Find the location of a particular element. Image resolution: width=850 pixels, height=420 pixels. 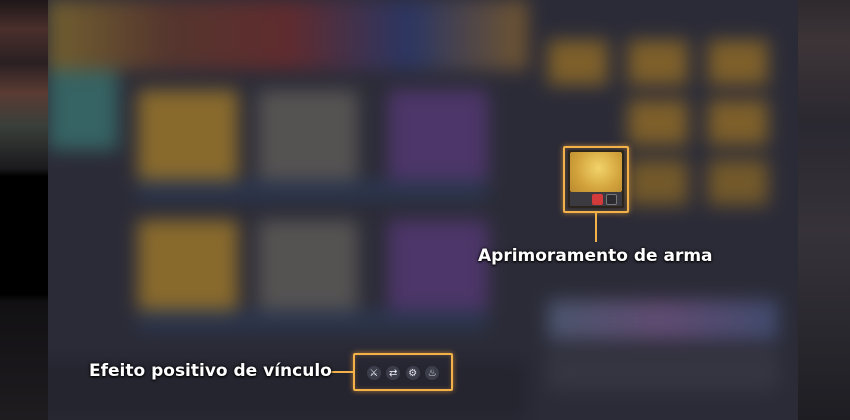

bond-effect-label: Efeito positivo de vínculo is located at coordinates (210, 371).